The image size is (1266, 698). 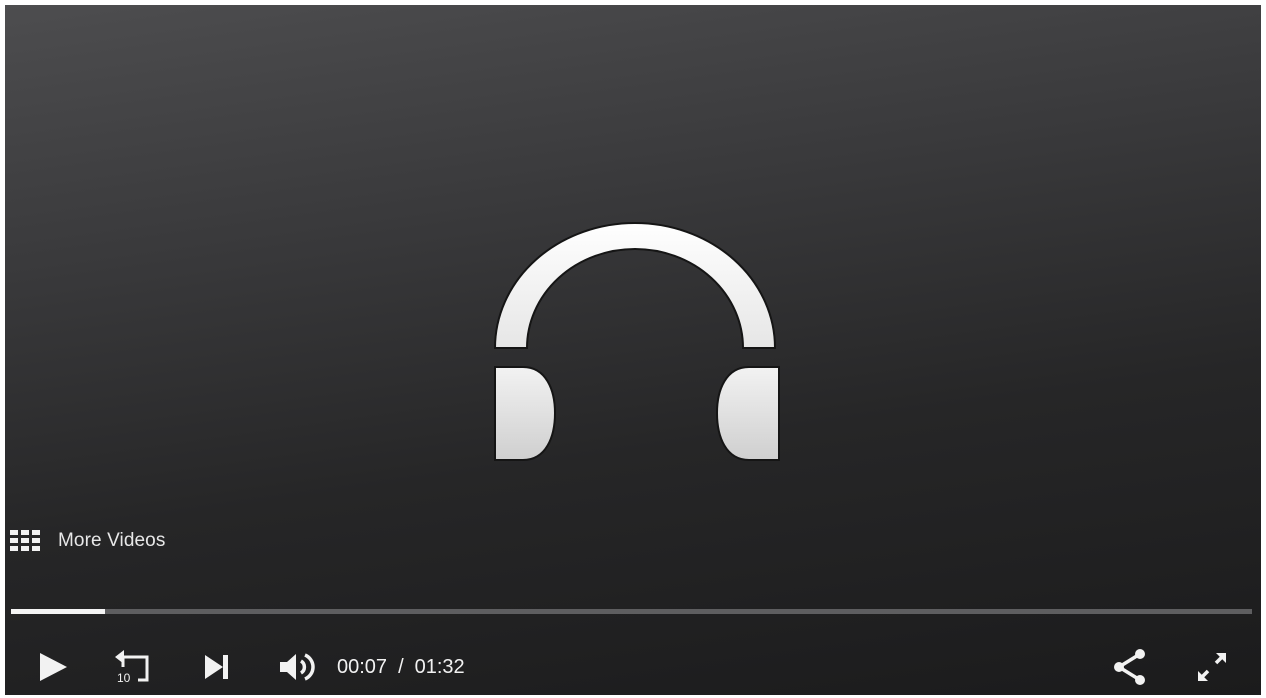 I want to click on progress-bar, so click(x=631, y=611).